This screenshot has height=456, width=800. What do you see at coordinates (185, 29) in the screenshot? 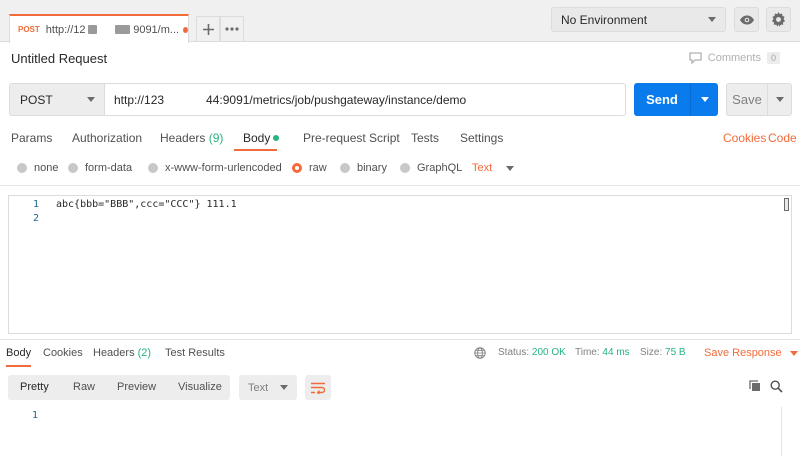
I see `unsaved-dot-icon` at bounding box center [185, 29].